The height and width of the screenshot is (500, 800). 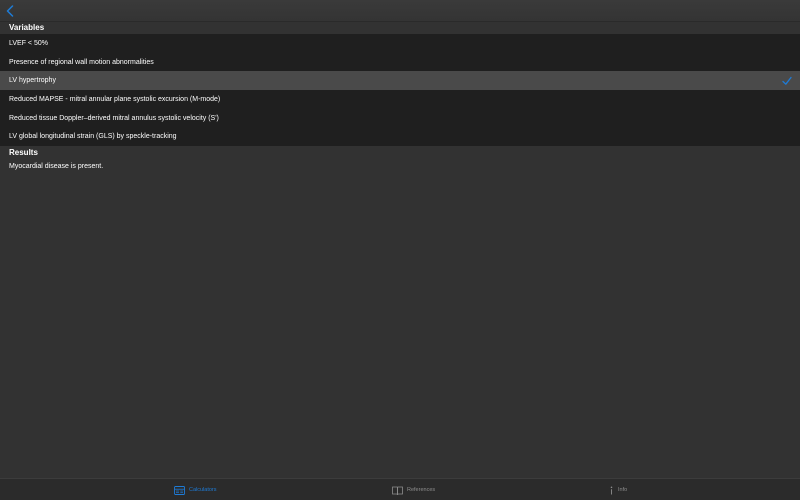 I want to click on results-header: Results, so click(x=23, y=152).